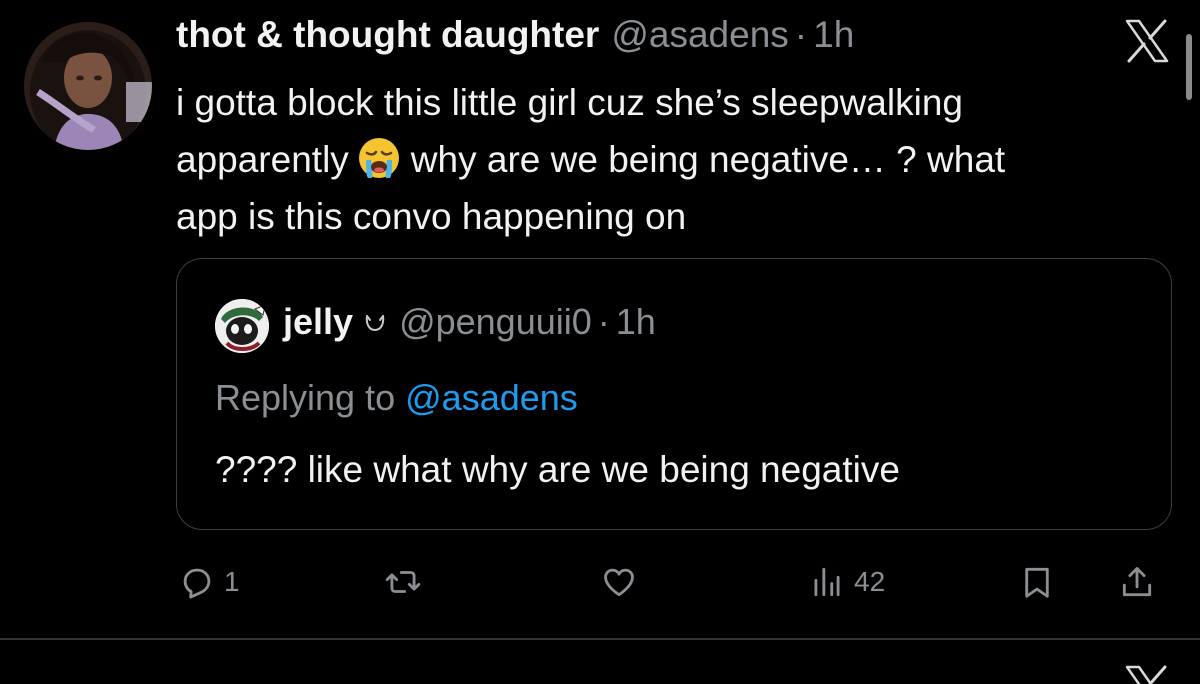 This screenshot has width=1200, height=684. I want to click on bookmark-icon, so click(1037, 582).